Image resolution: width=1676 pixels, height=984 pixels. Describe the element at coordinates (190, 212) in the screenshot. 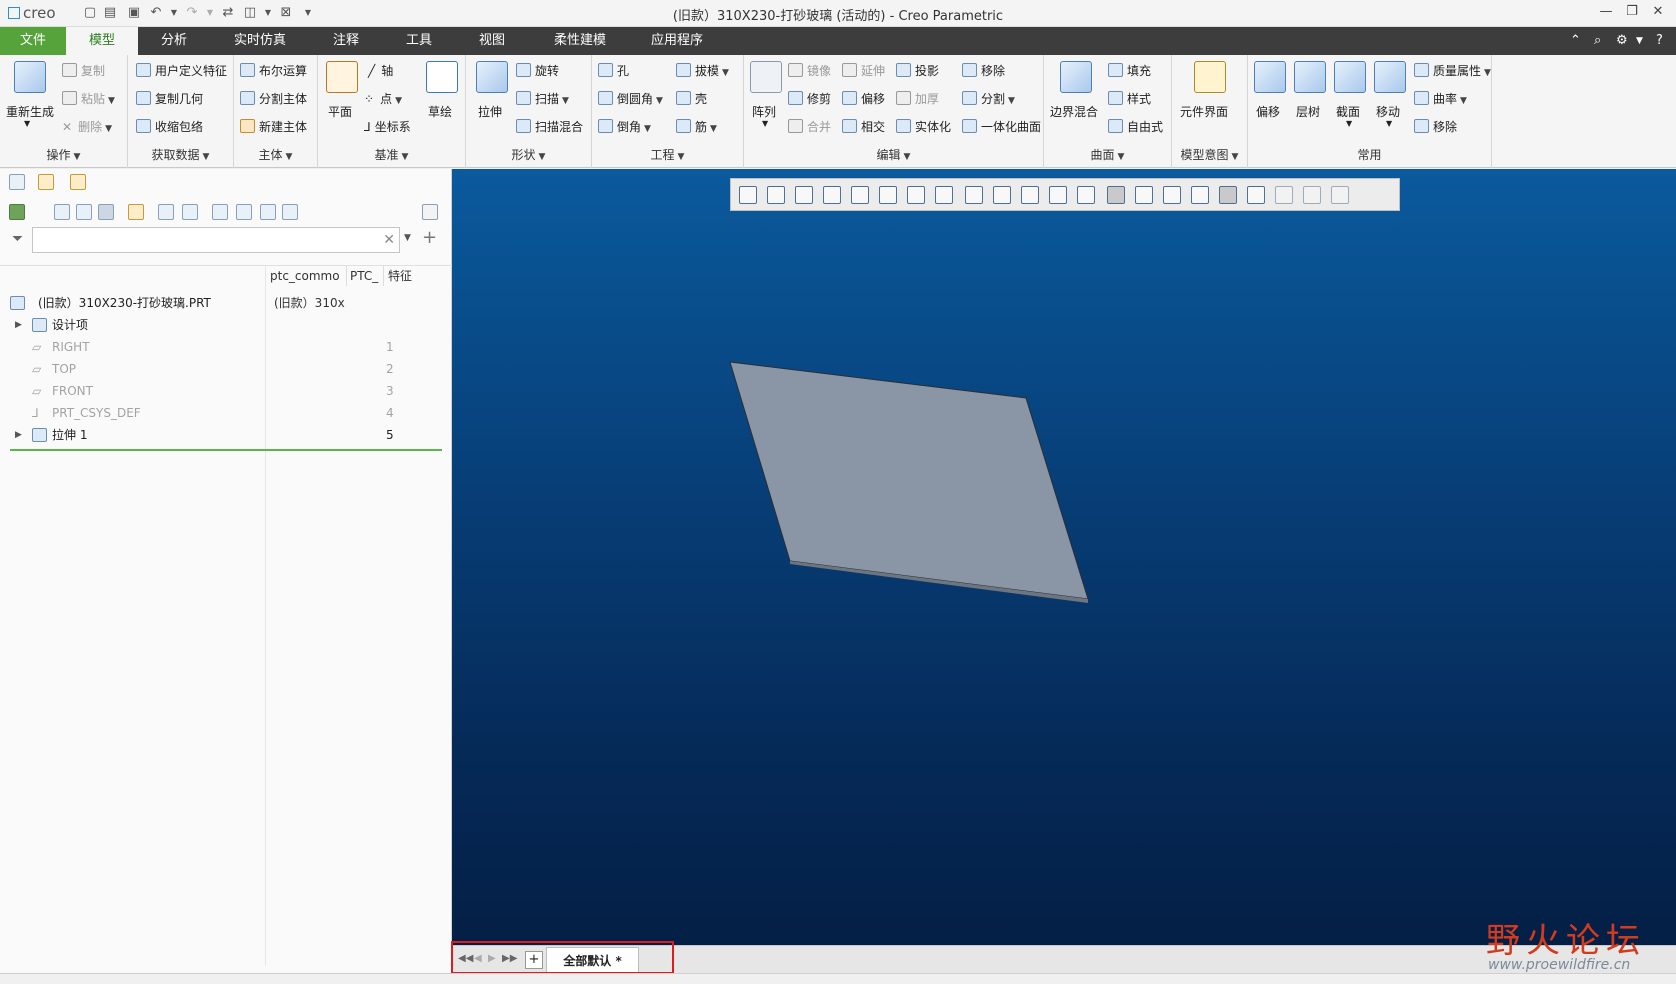

I see `tree-table-icon` at that location.